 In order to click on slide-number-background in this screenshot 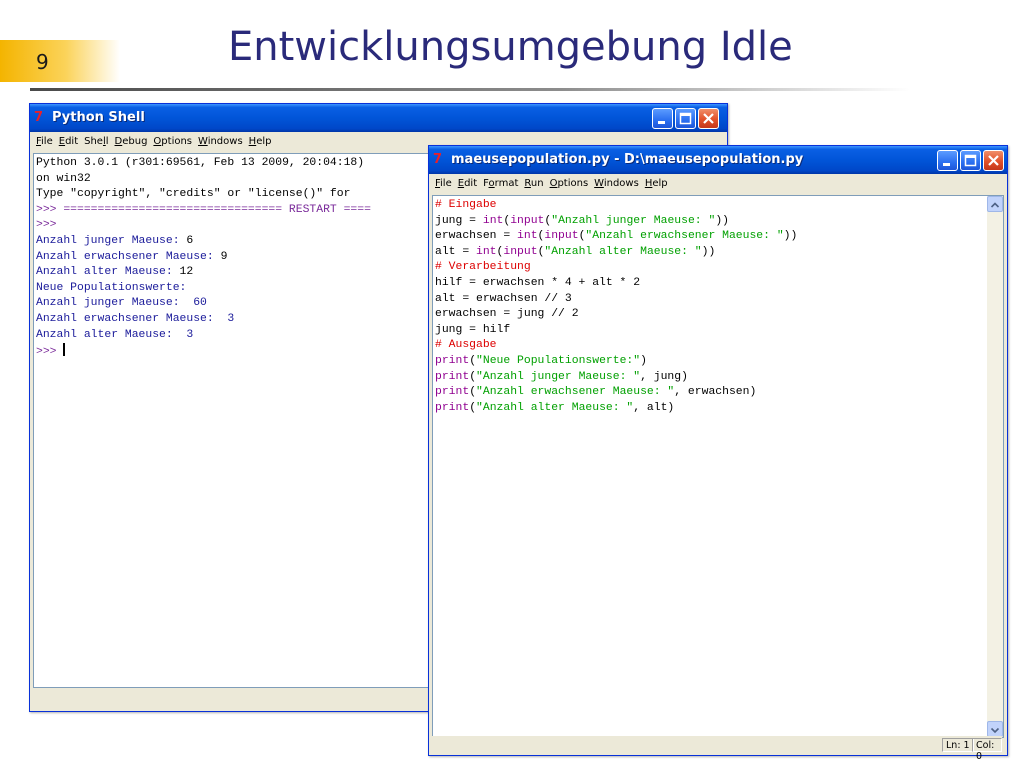, I will do `click(60, 61)`.